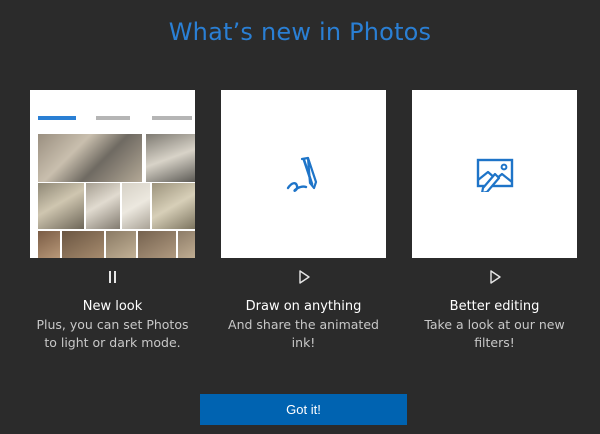 The height and width of the screenshot is (434, 600). I want to click on dialog-title: What’s new in Photos, so click(300, 32).